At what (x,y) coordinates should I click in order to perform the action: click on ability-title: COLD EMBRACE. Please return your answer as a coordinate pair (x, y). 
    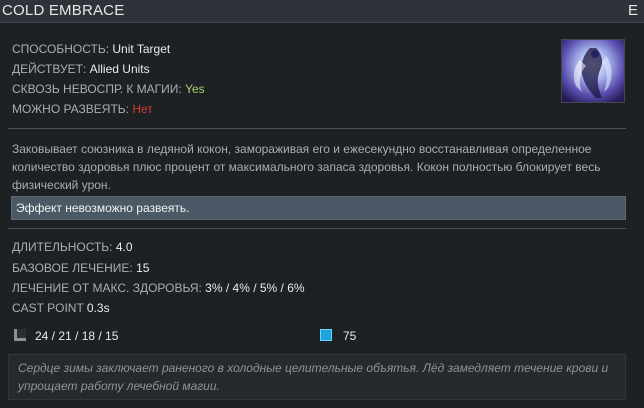
    Looking at the image, I should click on (63, 10).